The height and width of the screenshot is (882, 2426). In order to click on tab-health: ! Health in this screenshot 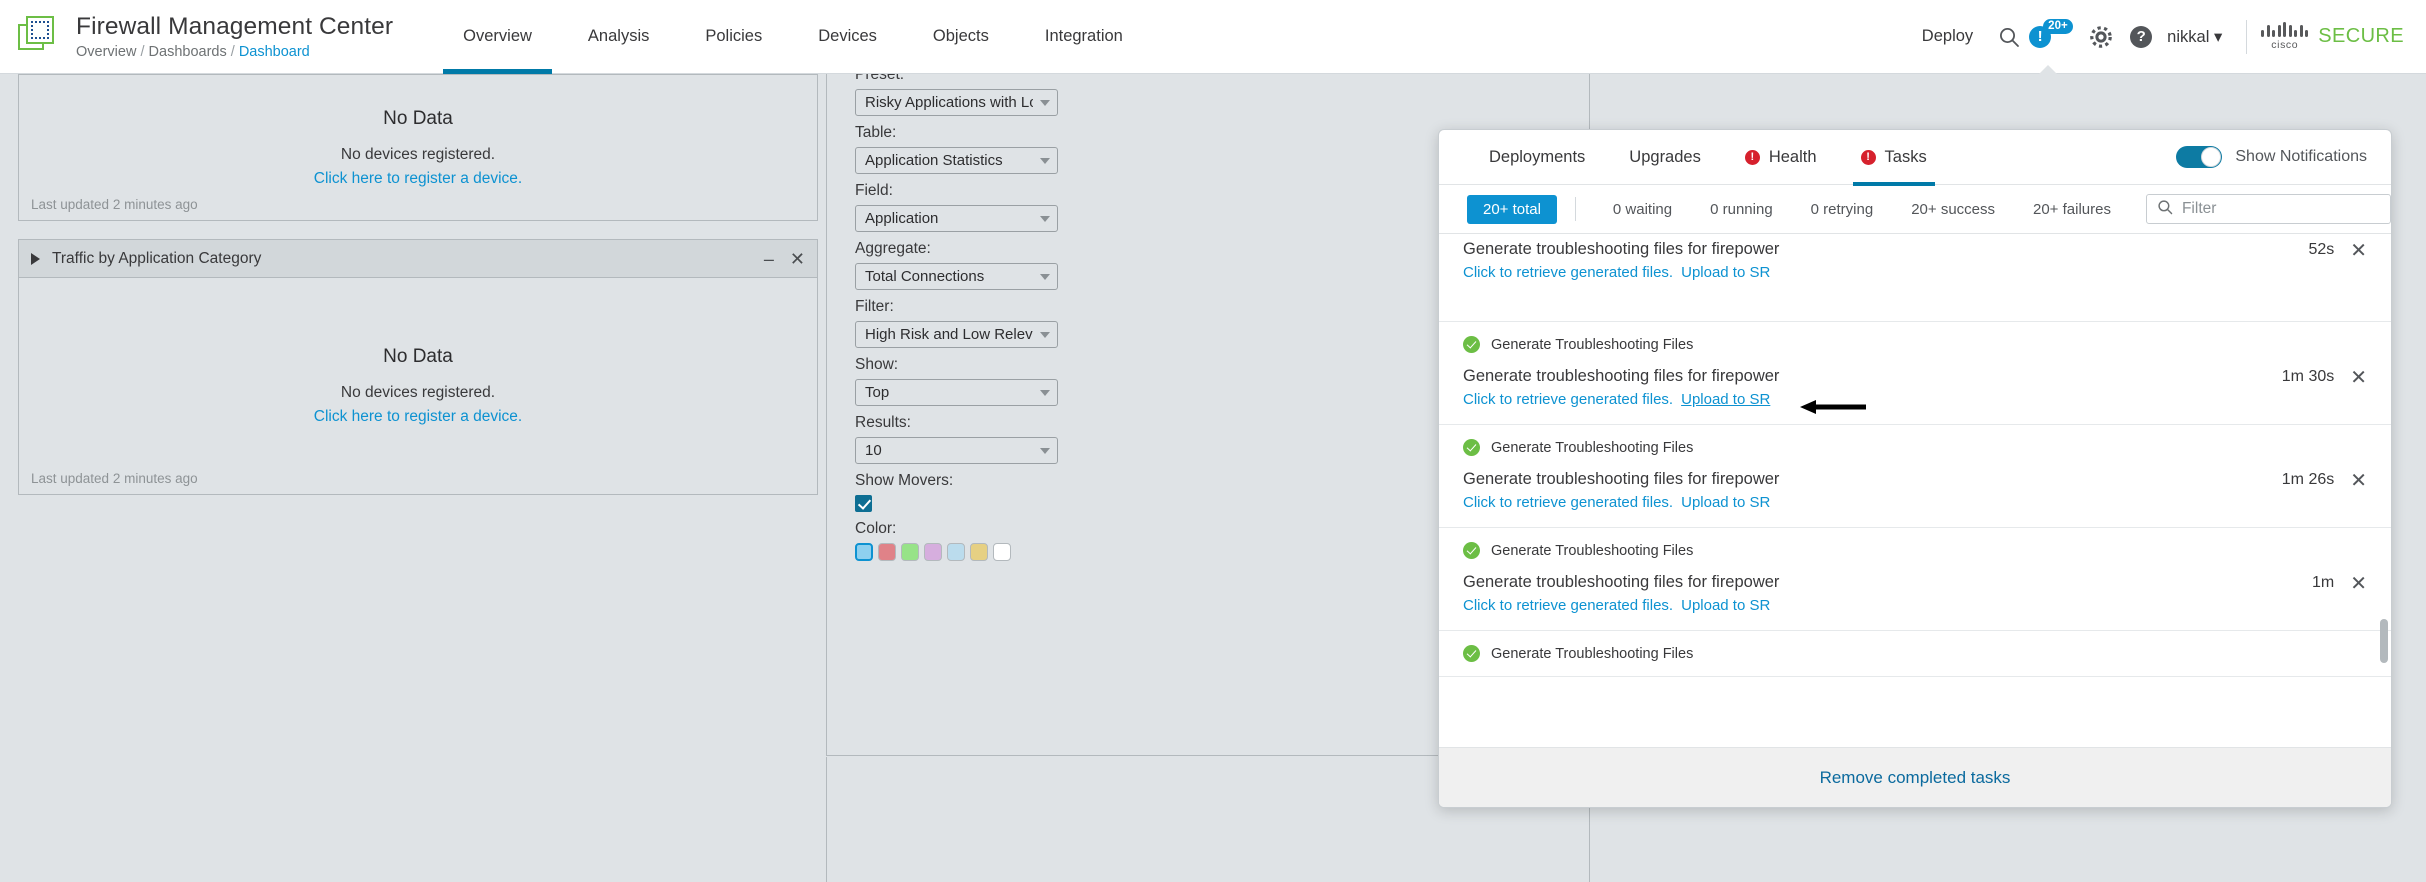, I will do `click(1781, 157)`.